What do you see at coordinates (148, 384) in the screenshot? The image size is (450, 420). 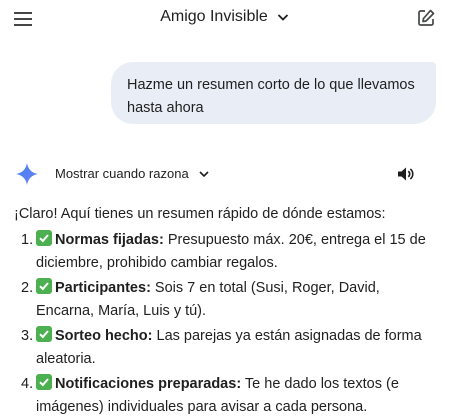 I see `item-heading: Notificaciones preparadas:` at bounding box center [148, 384].